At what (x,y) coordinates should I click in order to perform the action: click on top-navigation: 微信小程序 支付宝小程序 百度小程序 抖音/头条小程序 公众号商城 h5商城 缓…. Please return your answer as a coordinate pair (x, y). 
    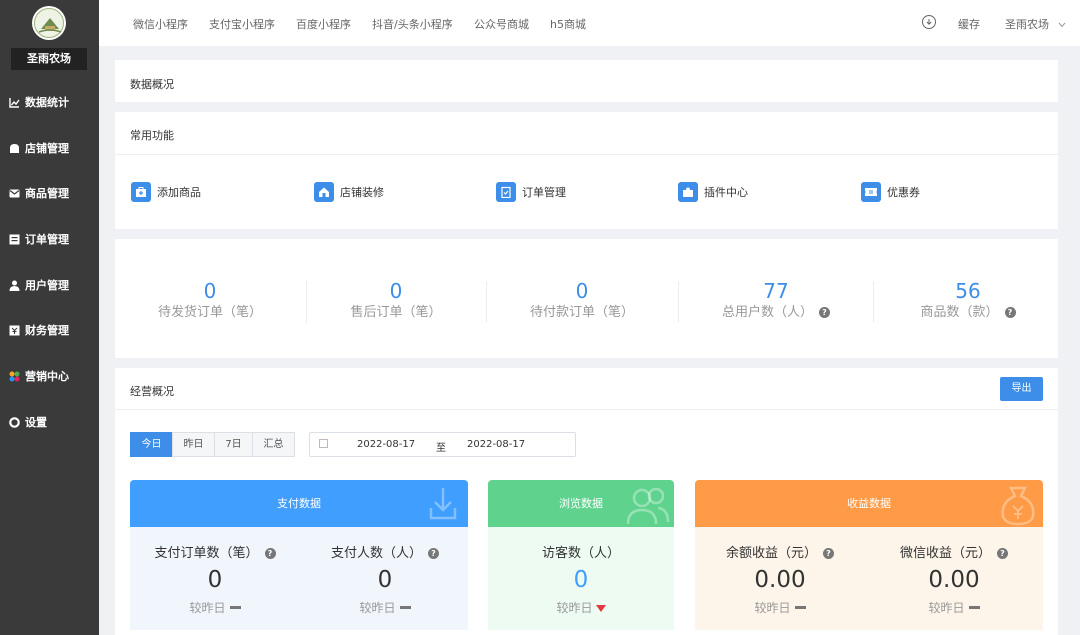
    Looking at the image, I should click on (589, 23).